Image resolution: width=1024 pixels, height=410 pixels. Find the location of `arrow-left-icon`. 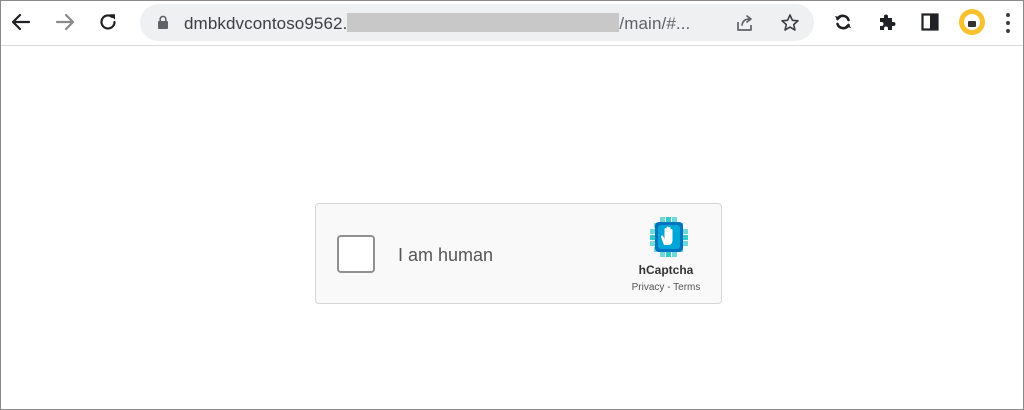

arrow-left-icon is located at coordinates (21, 22).